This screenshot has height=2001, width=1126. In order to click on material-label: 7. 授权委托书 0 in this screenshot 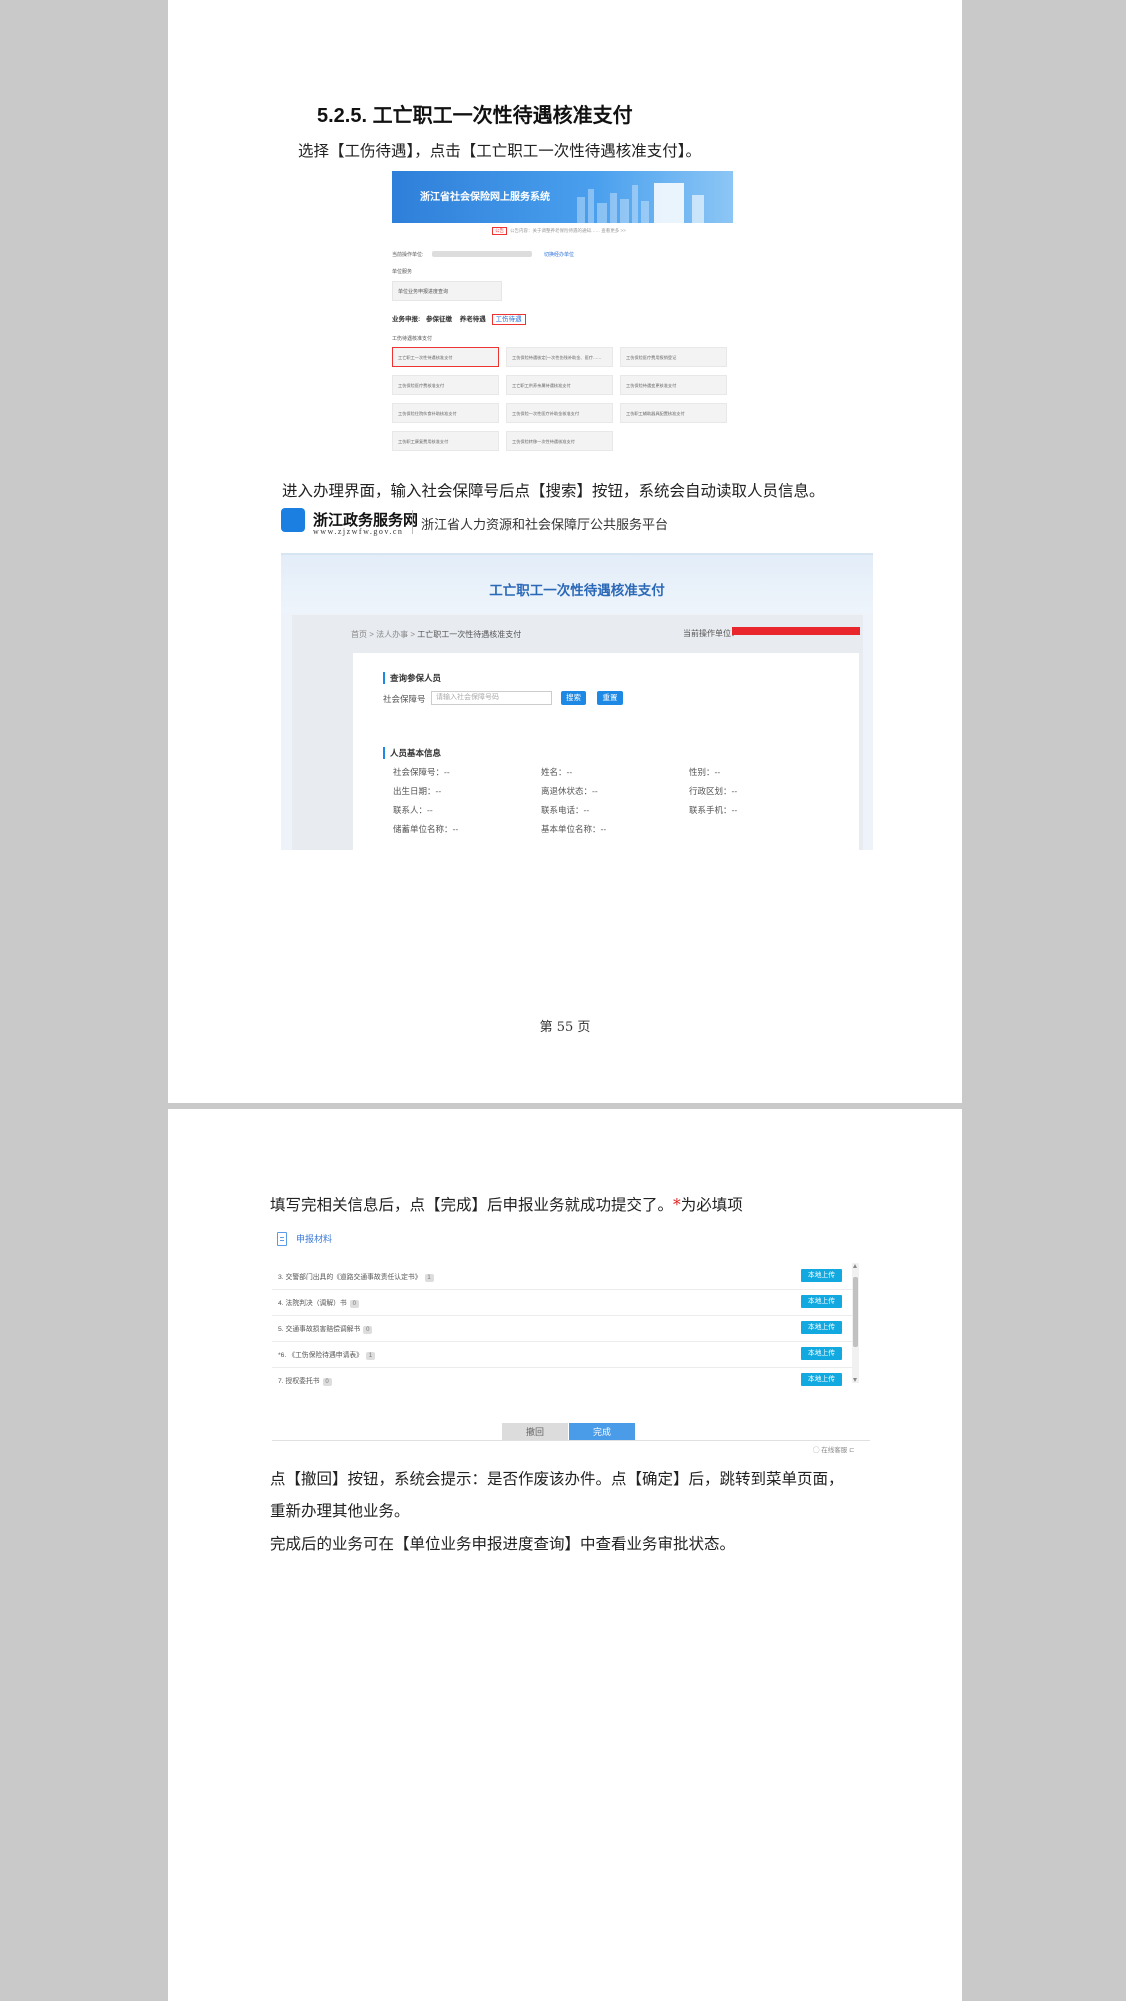, I will do `click(305, 1380)`.